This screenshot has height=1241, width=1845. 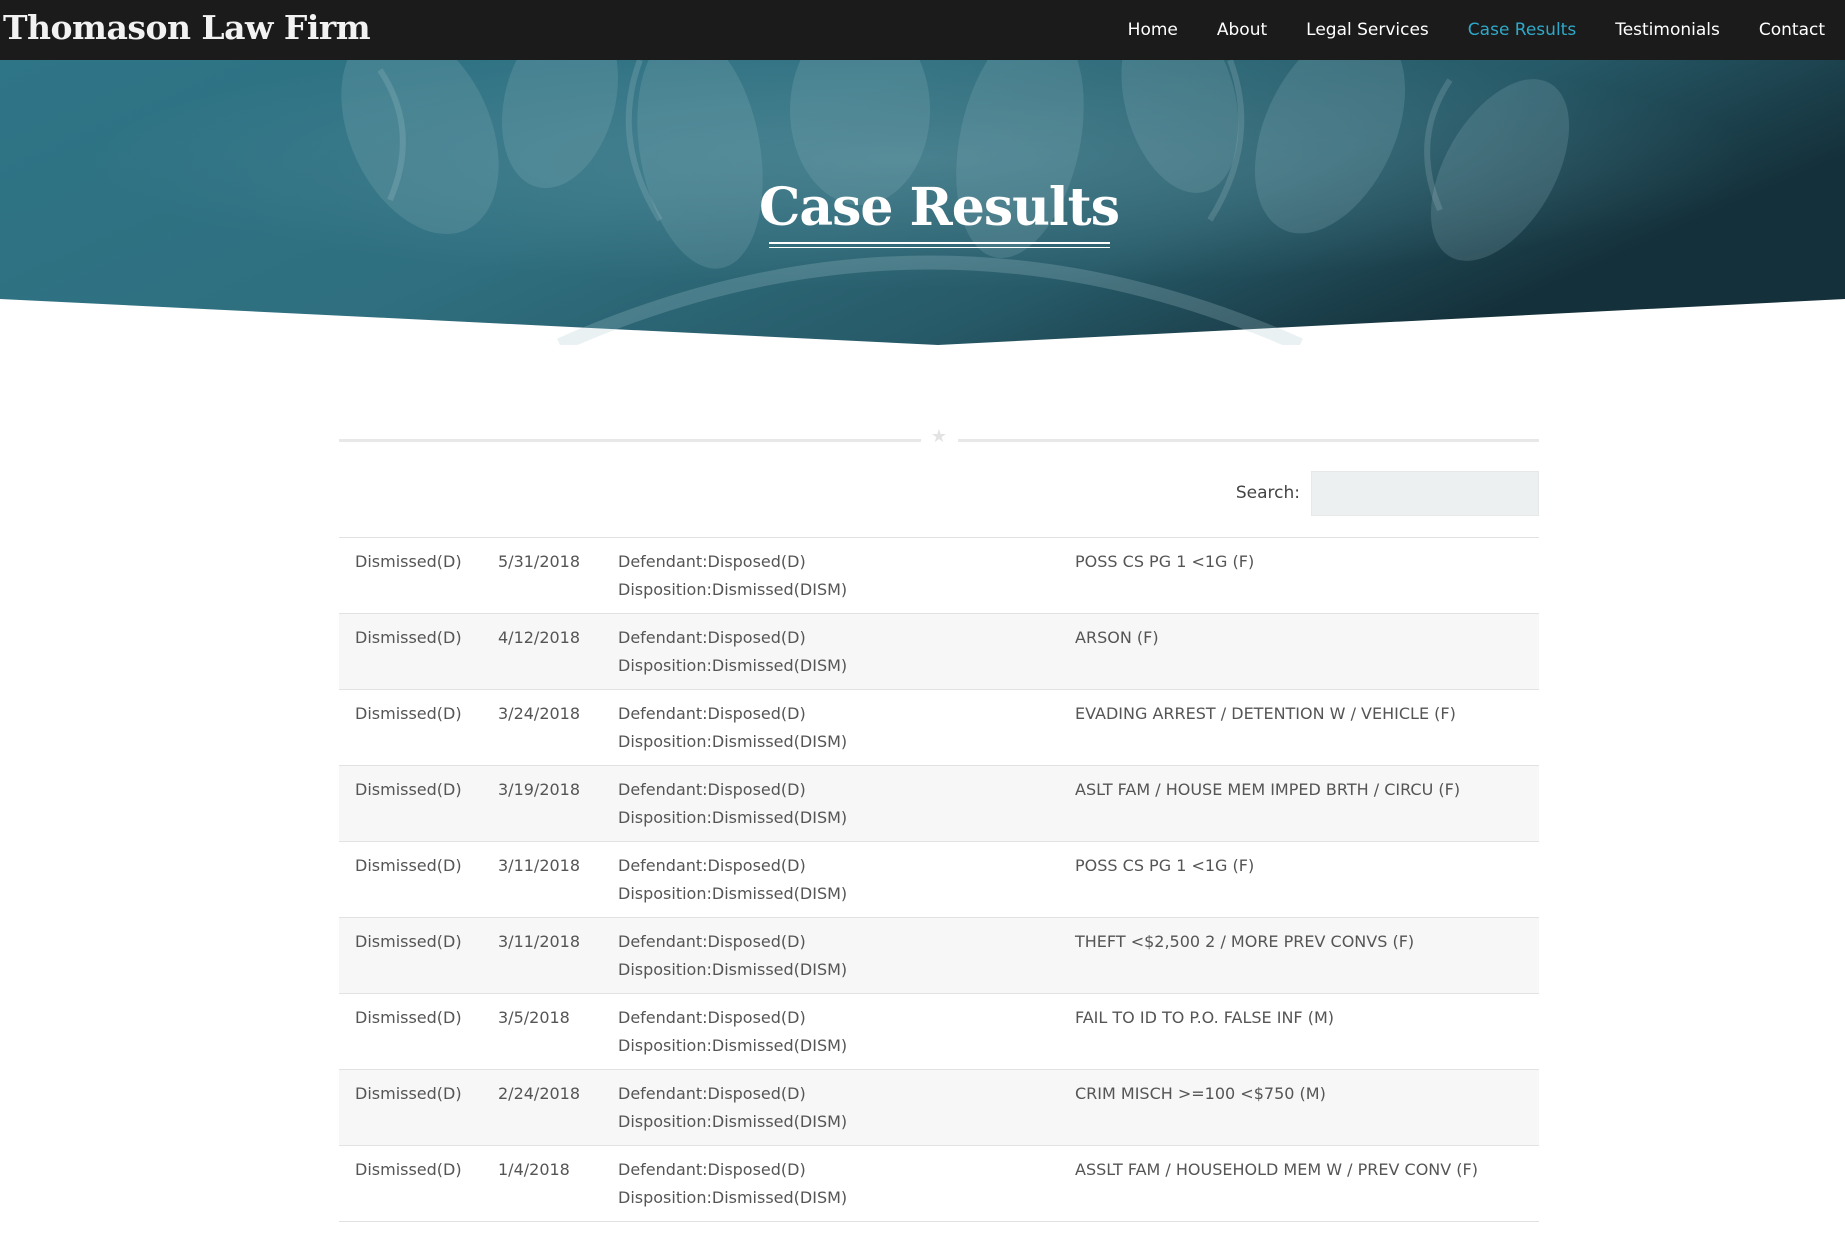 I want to click on nav-contact: Contact, so click(x=1792, y=30).